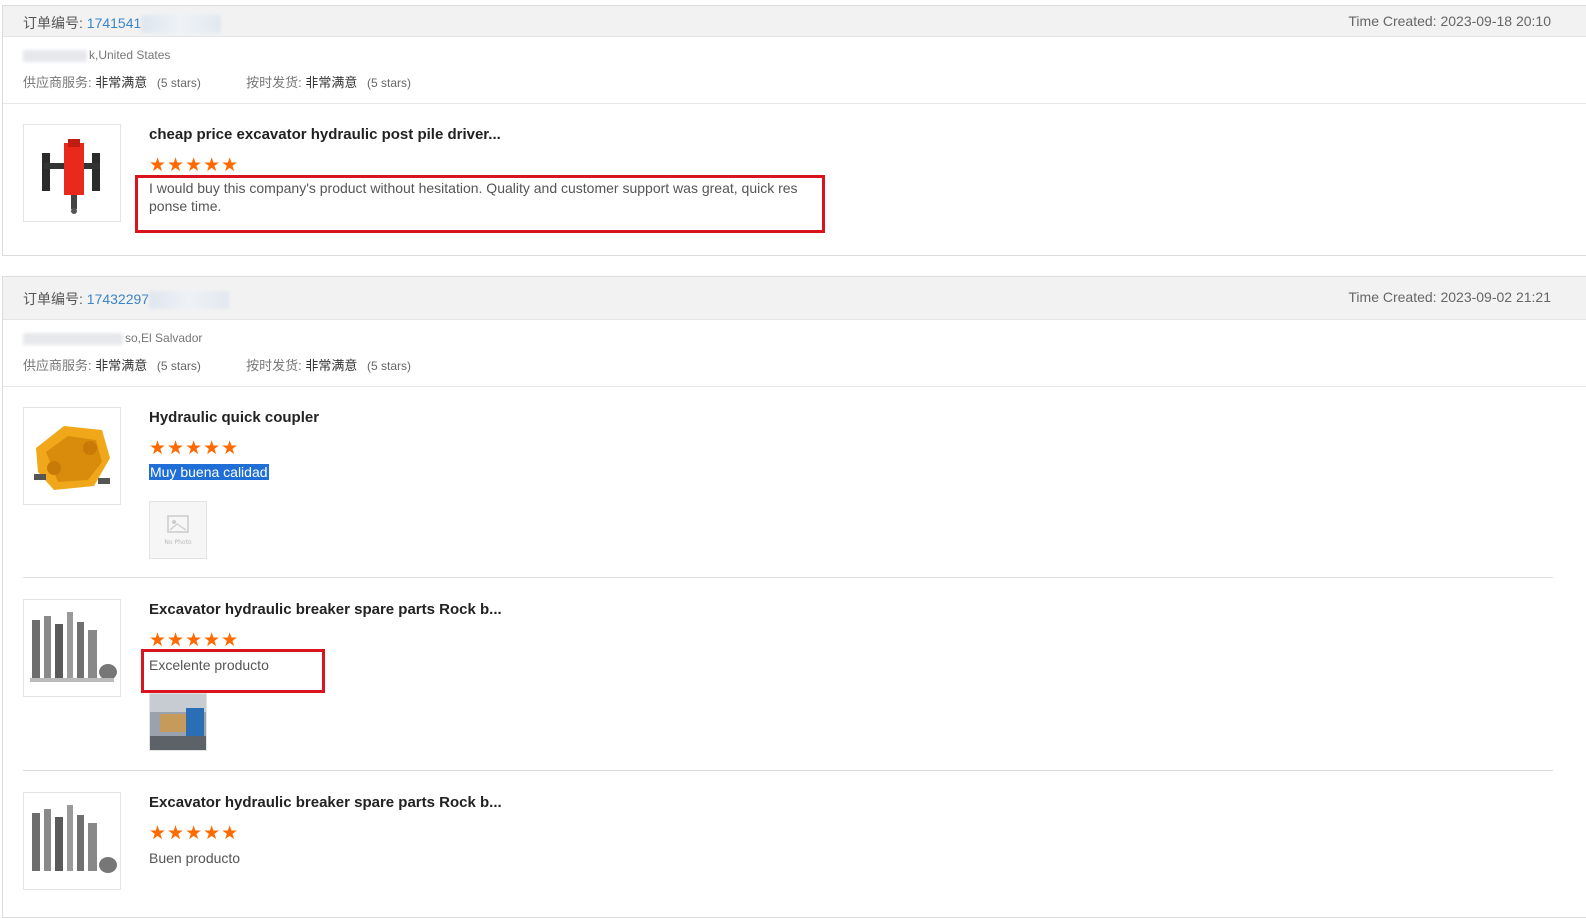 The width and height of the screenshot is (1586, 918). What do you see at coordinates (1449, 21) in the screenshot?
I see `time-created: Time Created: 2023-09-18 20:10` at bounding box center [1449, 21].